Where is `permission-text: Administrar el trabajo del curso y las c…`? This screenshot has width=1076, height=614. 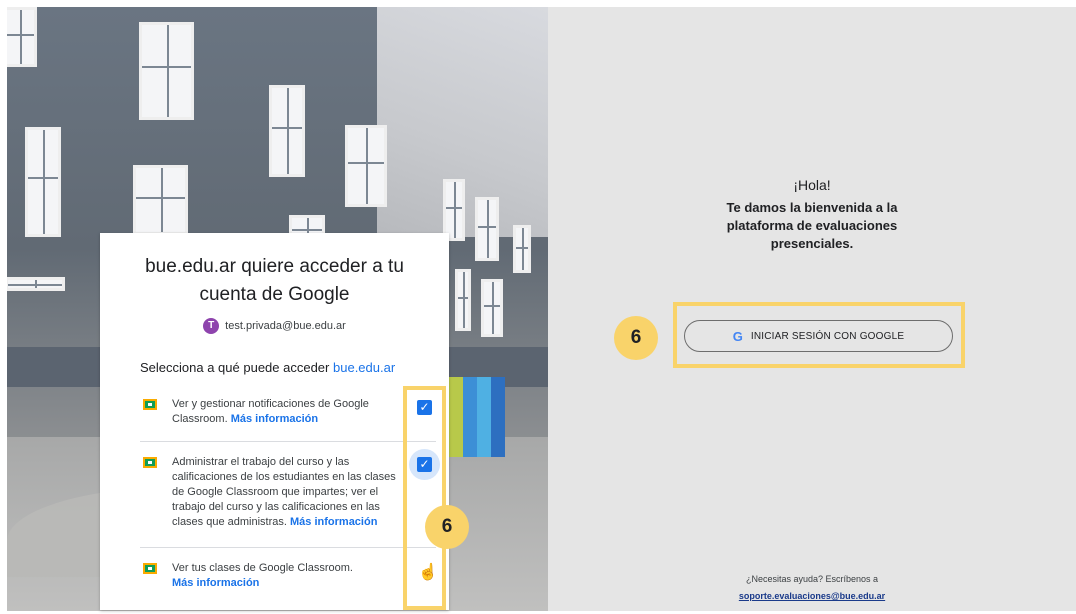 permission-text: Administrar el trabajo del curso y las c… is located at coordinates (284, 492).